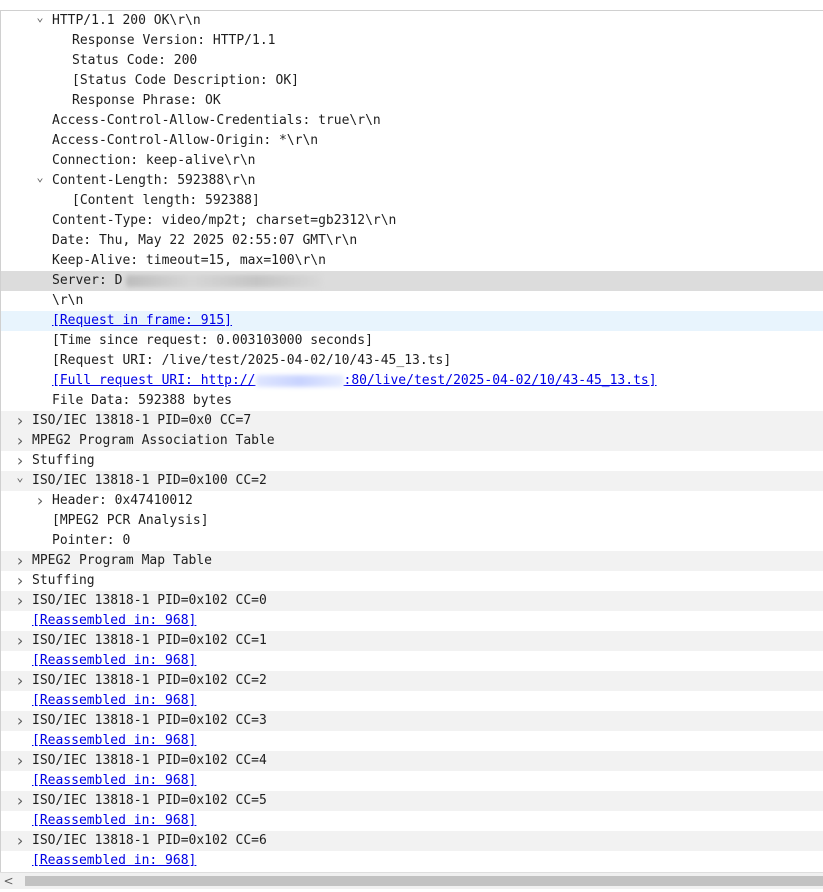  Describe the element at coordinates (412, 101) in the screenshot. I see `tree-row: Response Phrase: OK` at that location.